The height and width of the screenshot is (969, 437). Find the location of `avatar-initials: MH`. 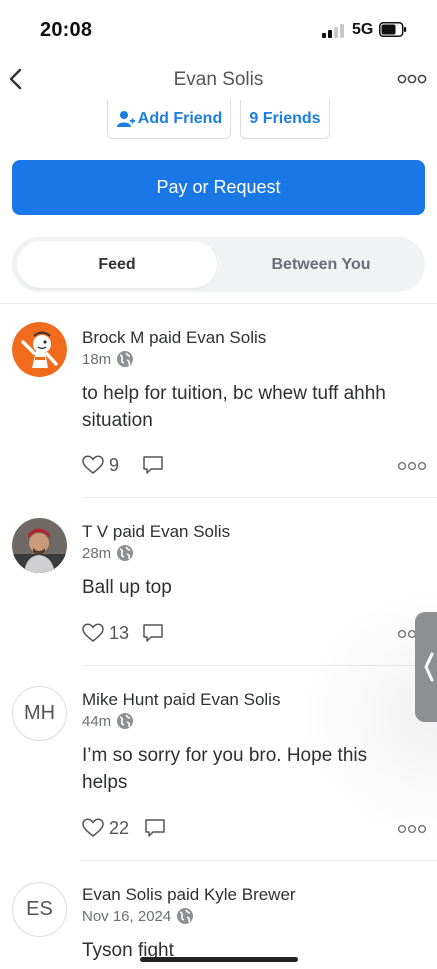

avatar-initials: MH is located at coordinates (39, 713).